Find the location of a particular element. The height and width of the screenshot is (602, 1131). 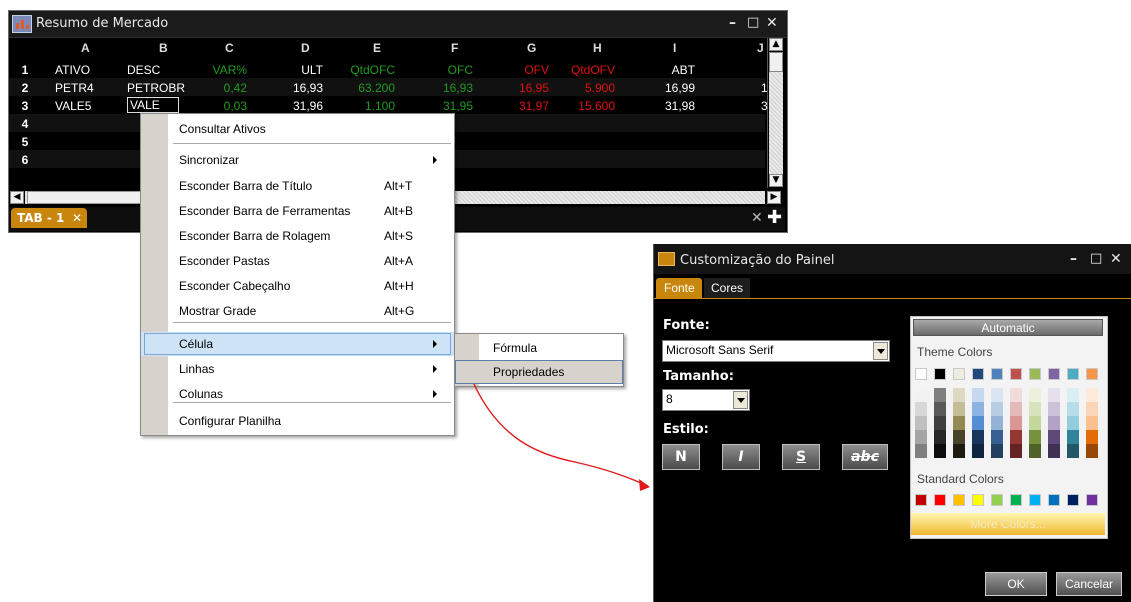

arrow-line is located at coordinates (561, 435).